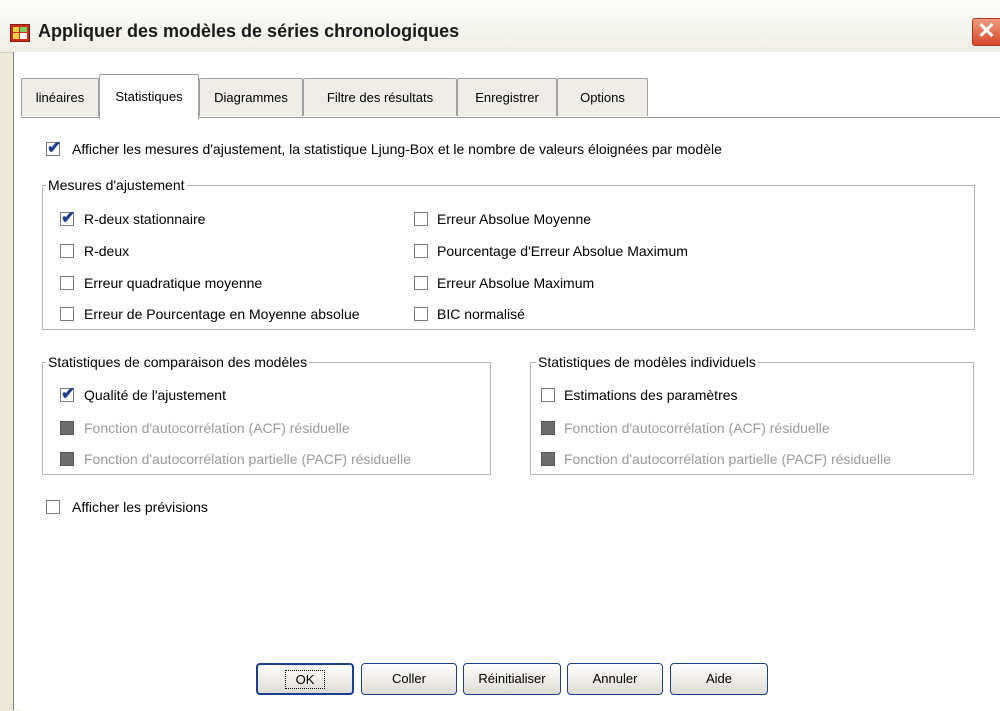  What do you see at coordinates (615, 679) in the screenshot?
I see `cancel-button: Annuler` at bounding box center [615, 679].